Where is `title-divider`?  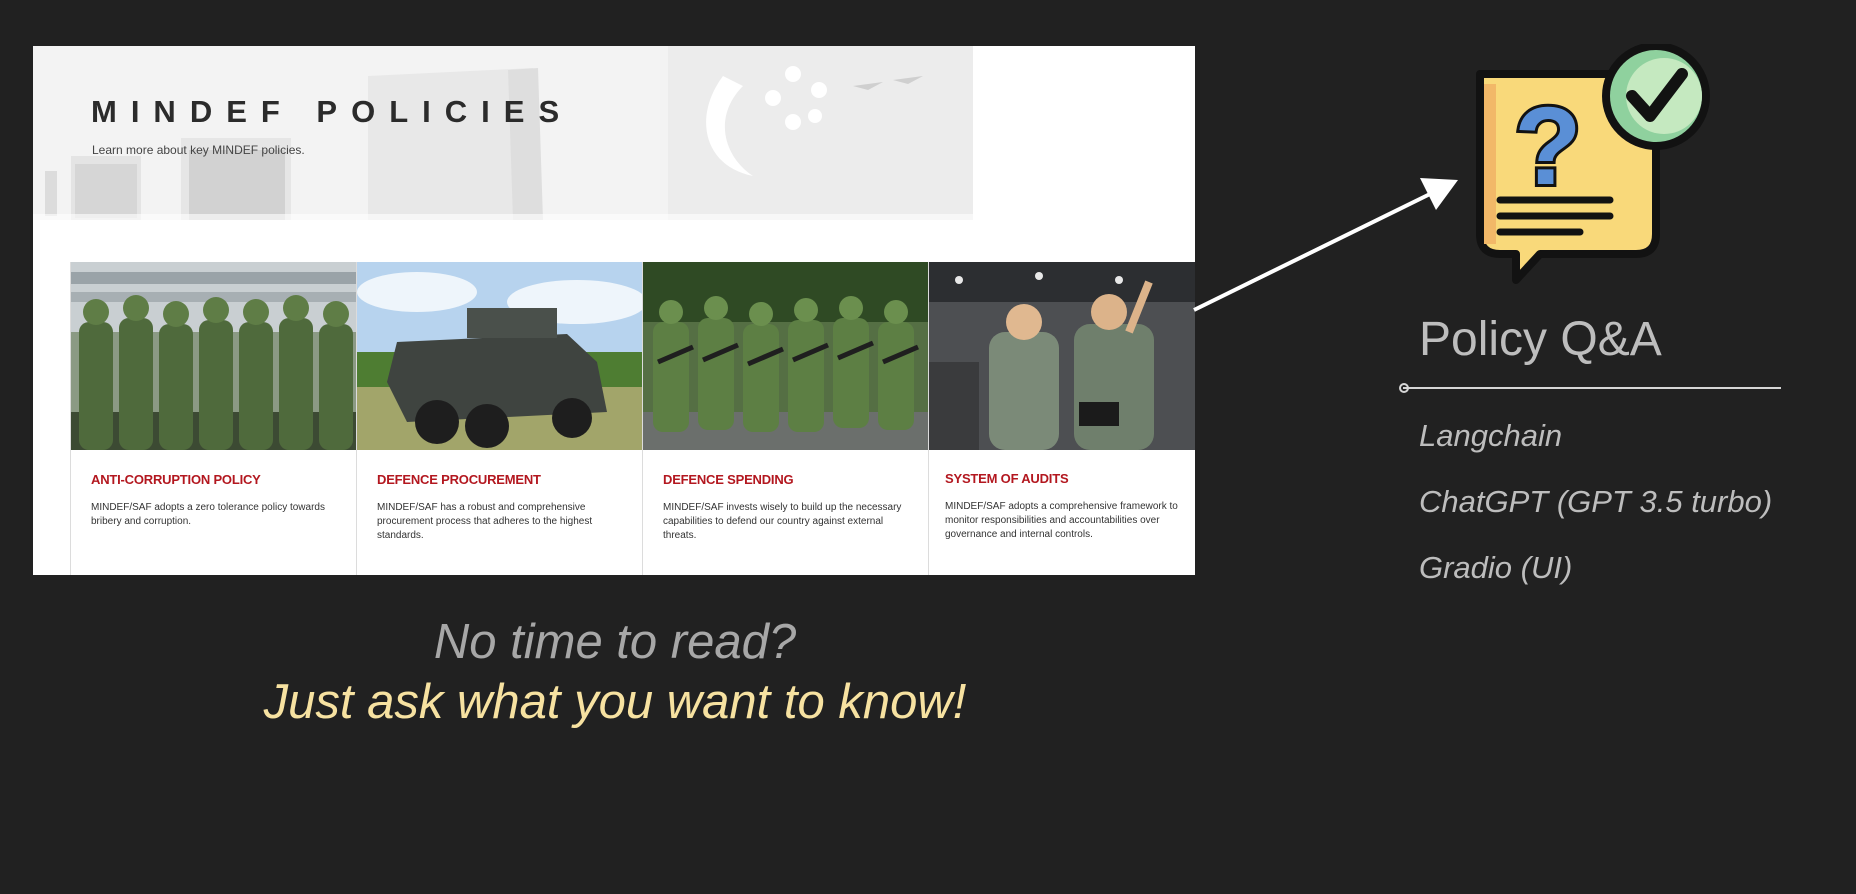
title-divider is located at coordinates (1592, 388).